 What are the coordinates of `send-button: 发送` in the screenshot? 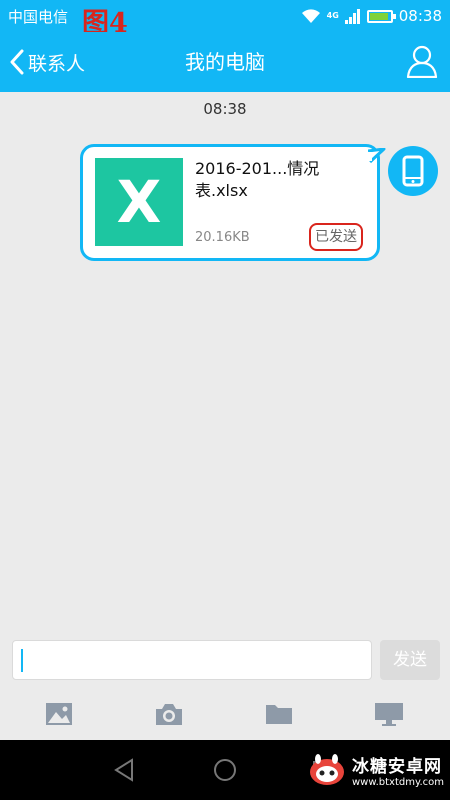 It's located at (410, 660).